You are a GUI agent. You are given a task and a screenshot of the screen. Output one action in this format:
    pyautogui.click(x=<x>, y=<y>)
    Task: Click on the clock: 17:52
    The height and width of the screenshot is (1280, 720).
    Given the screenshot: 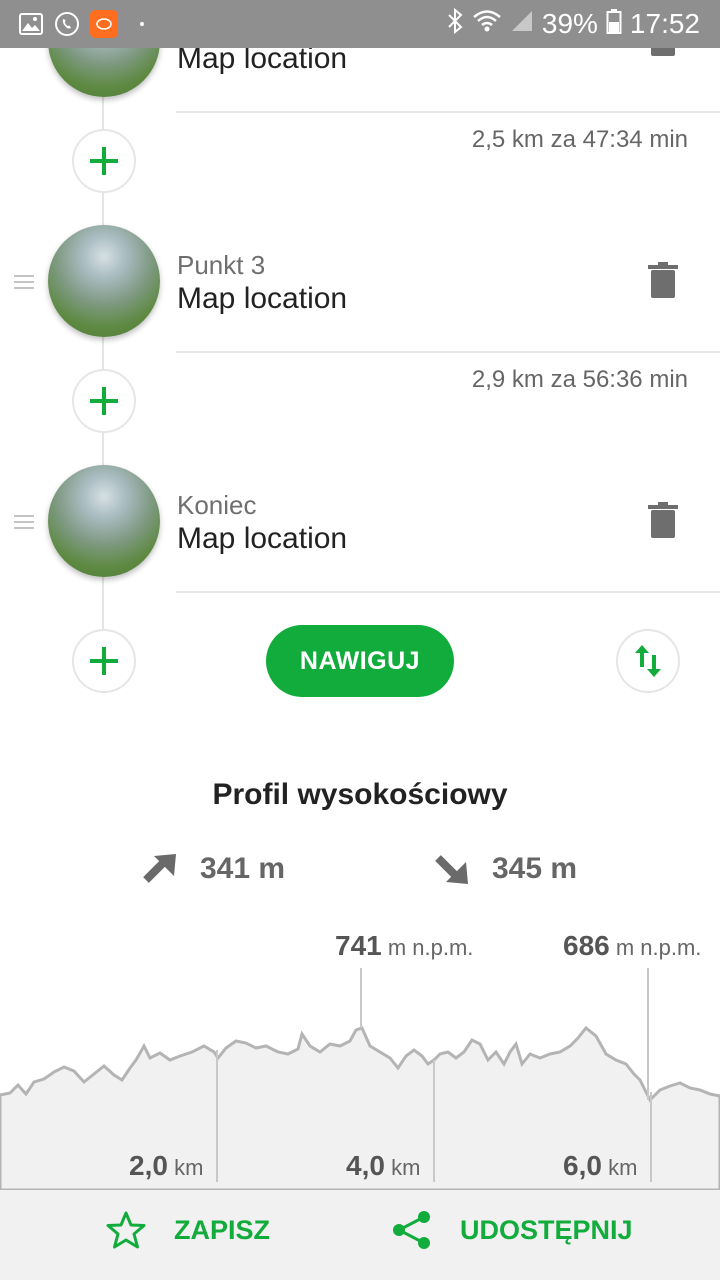 What is the action you would take?
    pyautogui.click(x=664, y=23)
    